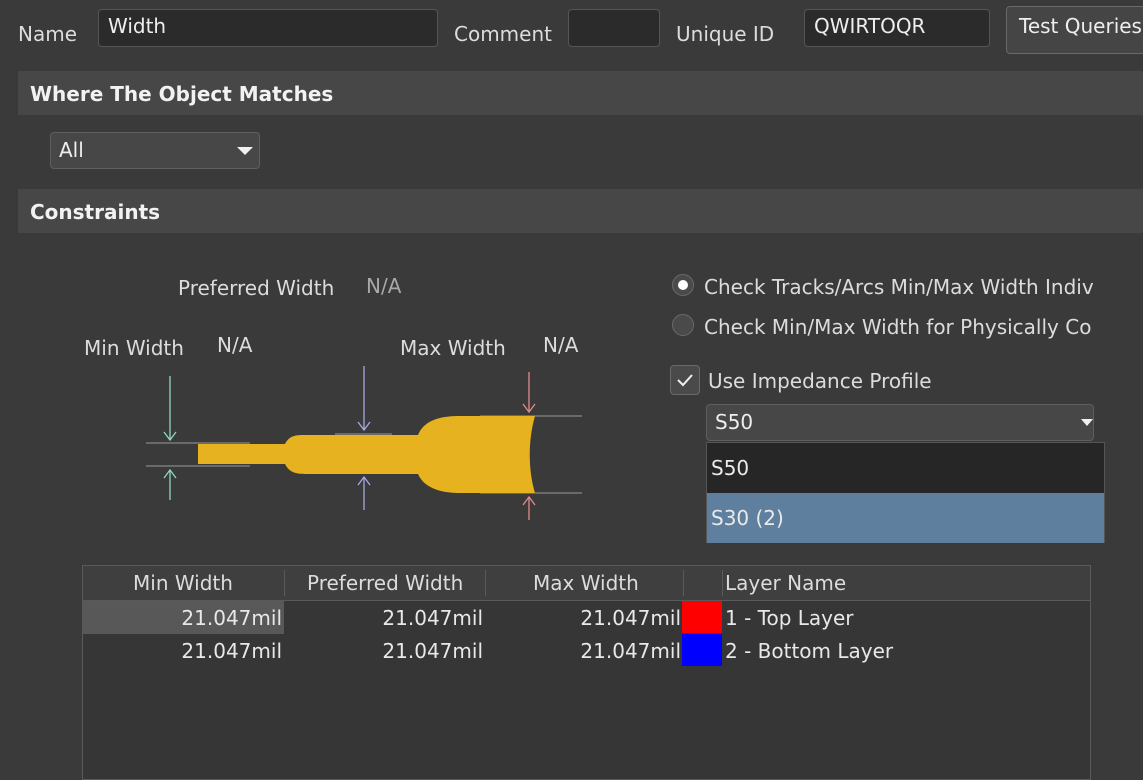 This screenshot has height=780, width=1143. I want to click on column-header-max-width: Max Width, so click(586, 583).